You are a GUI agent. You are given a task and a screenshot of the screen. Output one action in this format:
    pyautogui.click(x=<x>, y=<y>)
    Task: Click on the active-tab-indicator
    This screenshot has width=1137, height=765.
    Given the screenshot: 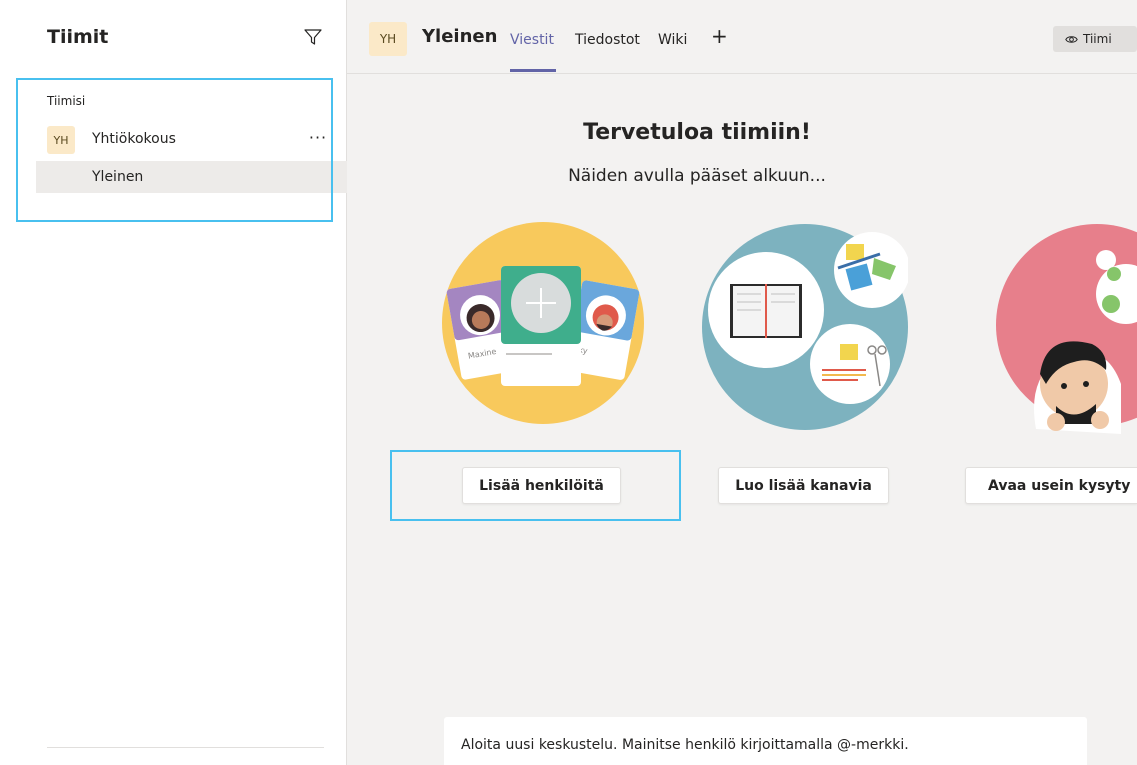 What is the action you would take?
    pyautogui.click(x=533, y=70)
    